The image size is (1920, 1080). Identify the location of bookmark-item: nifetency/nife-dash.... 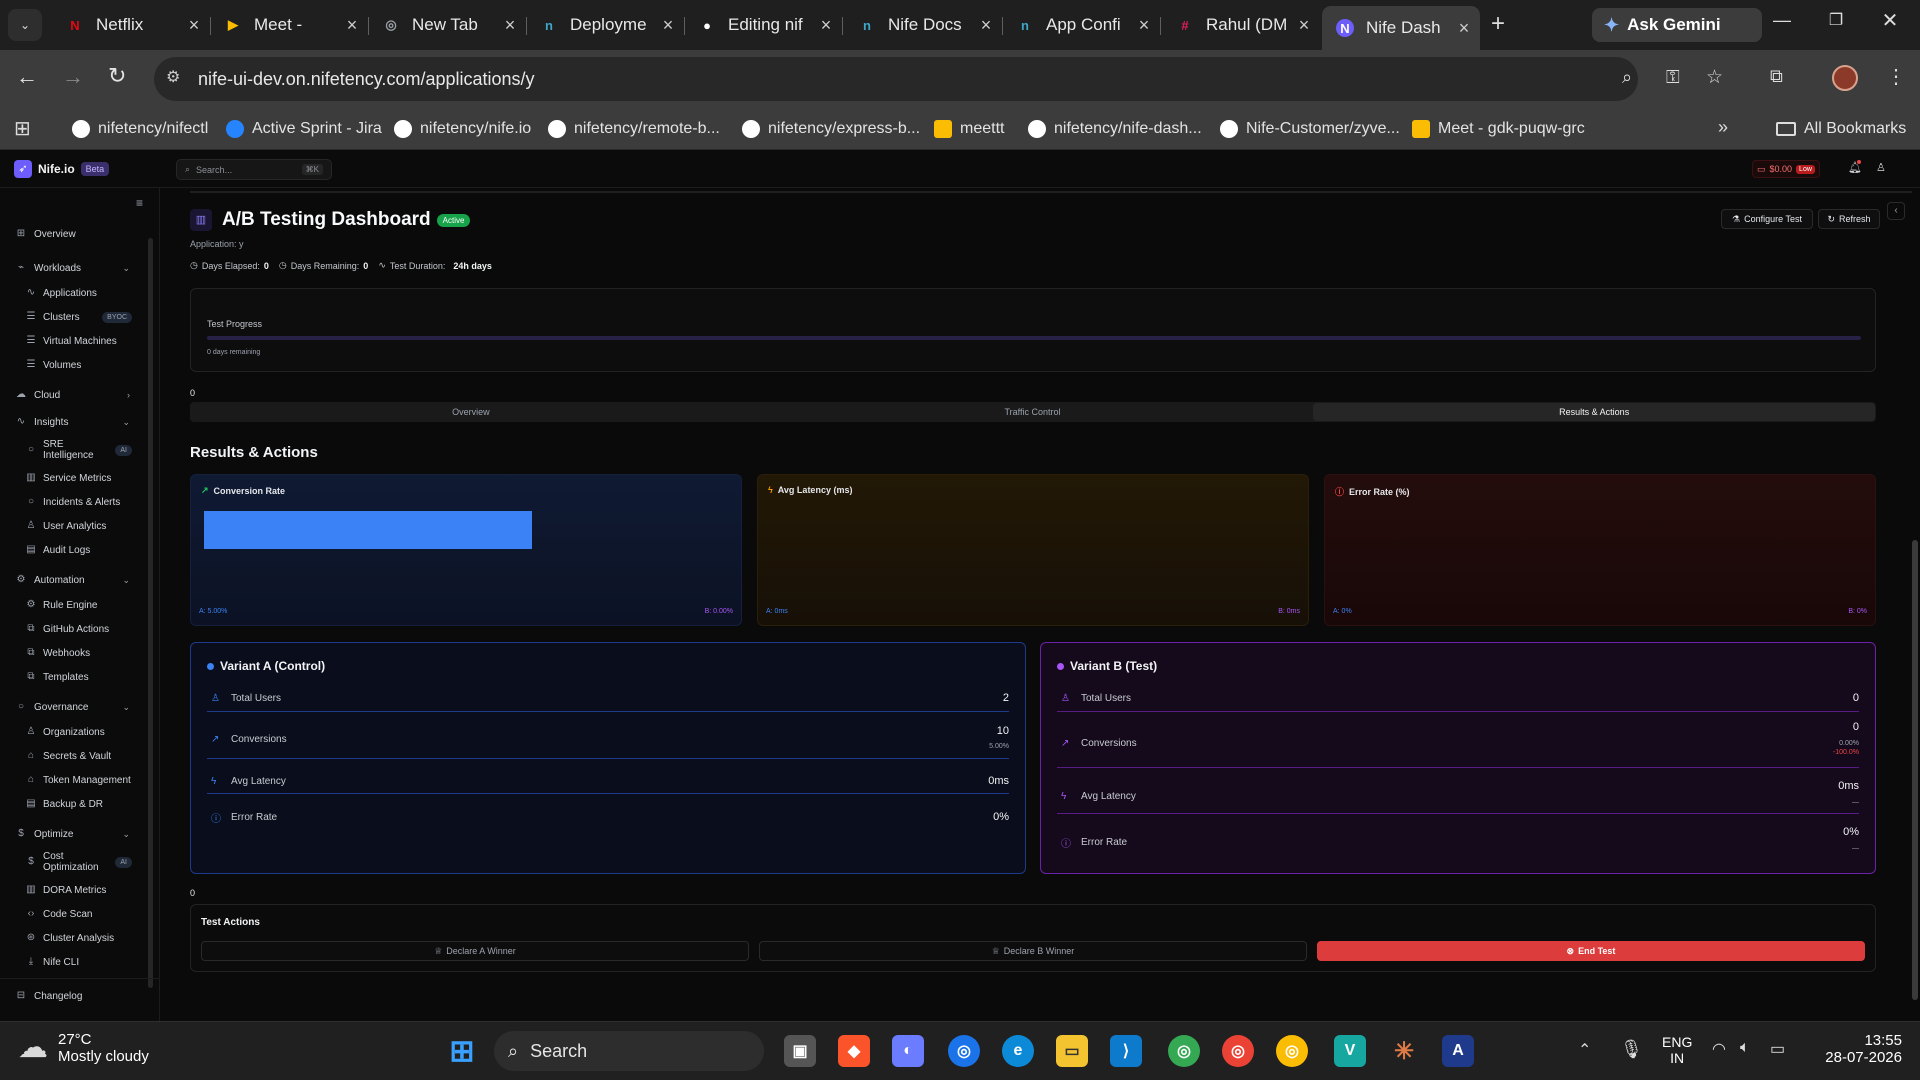
(1115, 129).